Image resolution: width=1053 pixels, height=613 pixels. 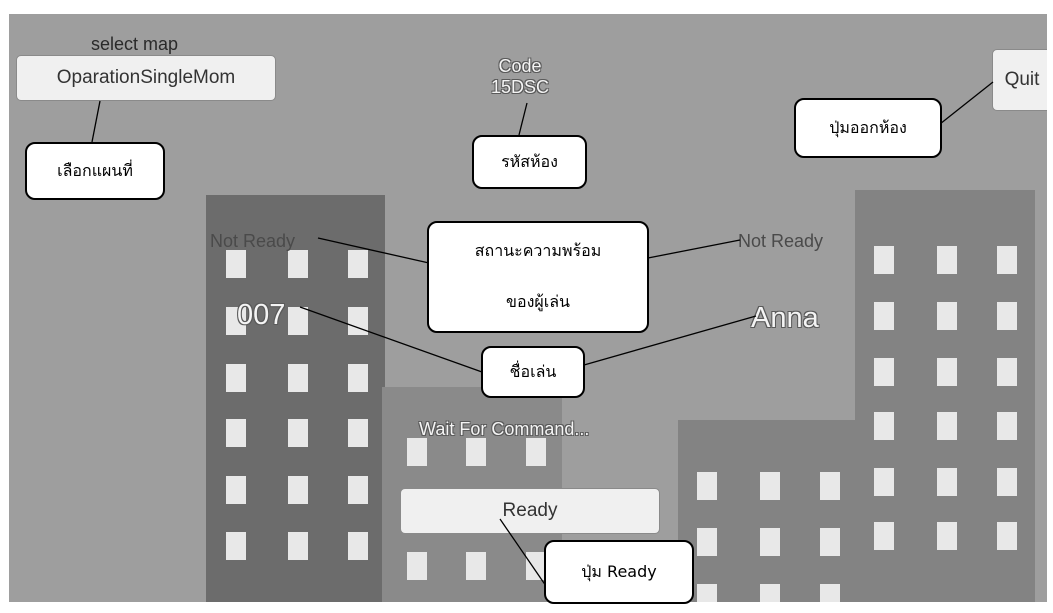 I want to click on callout-select-map: เลือกแผนที่, so click(x=95, y=171).